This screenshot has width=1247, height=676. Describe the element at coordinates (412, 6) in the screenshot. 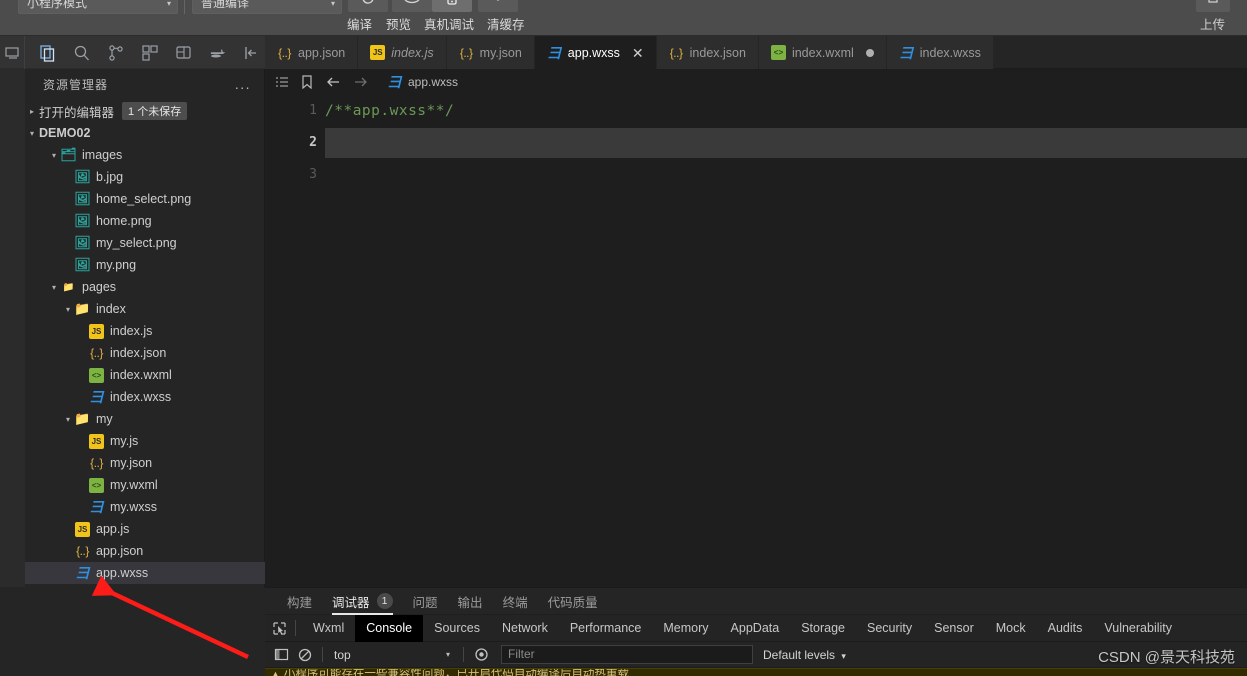

I see `preview-icon-button` at that location.